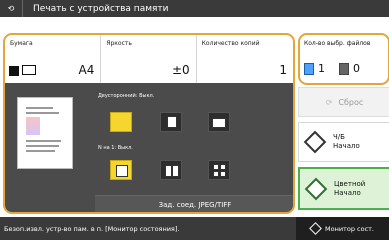  I want to click on selected-files-box: Кол-во выбр. файлов 1 0, so click(343, 59).